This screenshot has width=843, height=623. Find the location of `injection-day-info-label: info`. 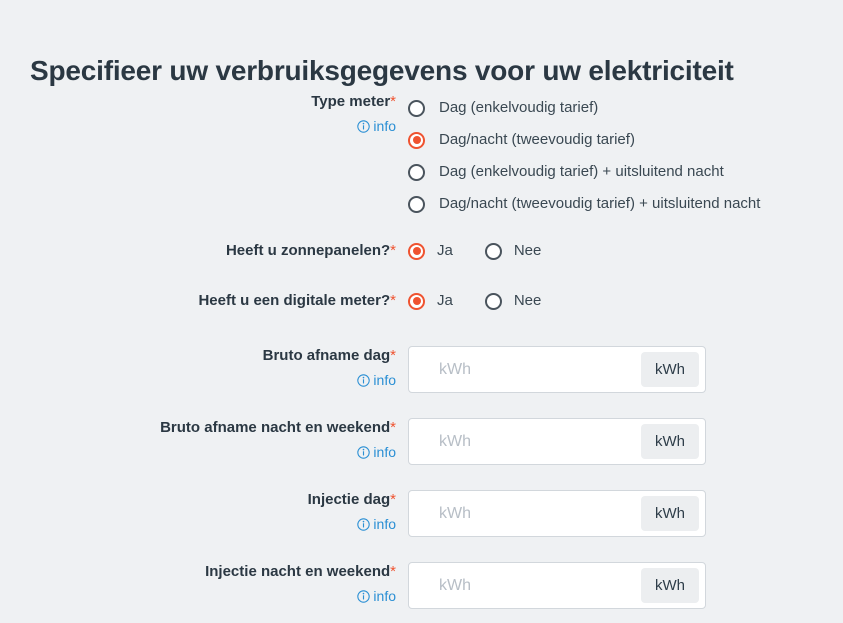

injection-day-info-label: info is located at coordinates (384, 524).